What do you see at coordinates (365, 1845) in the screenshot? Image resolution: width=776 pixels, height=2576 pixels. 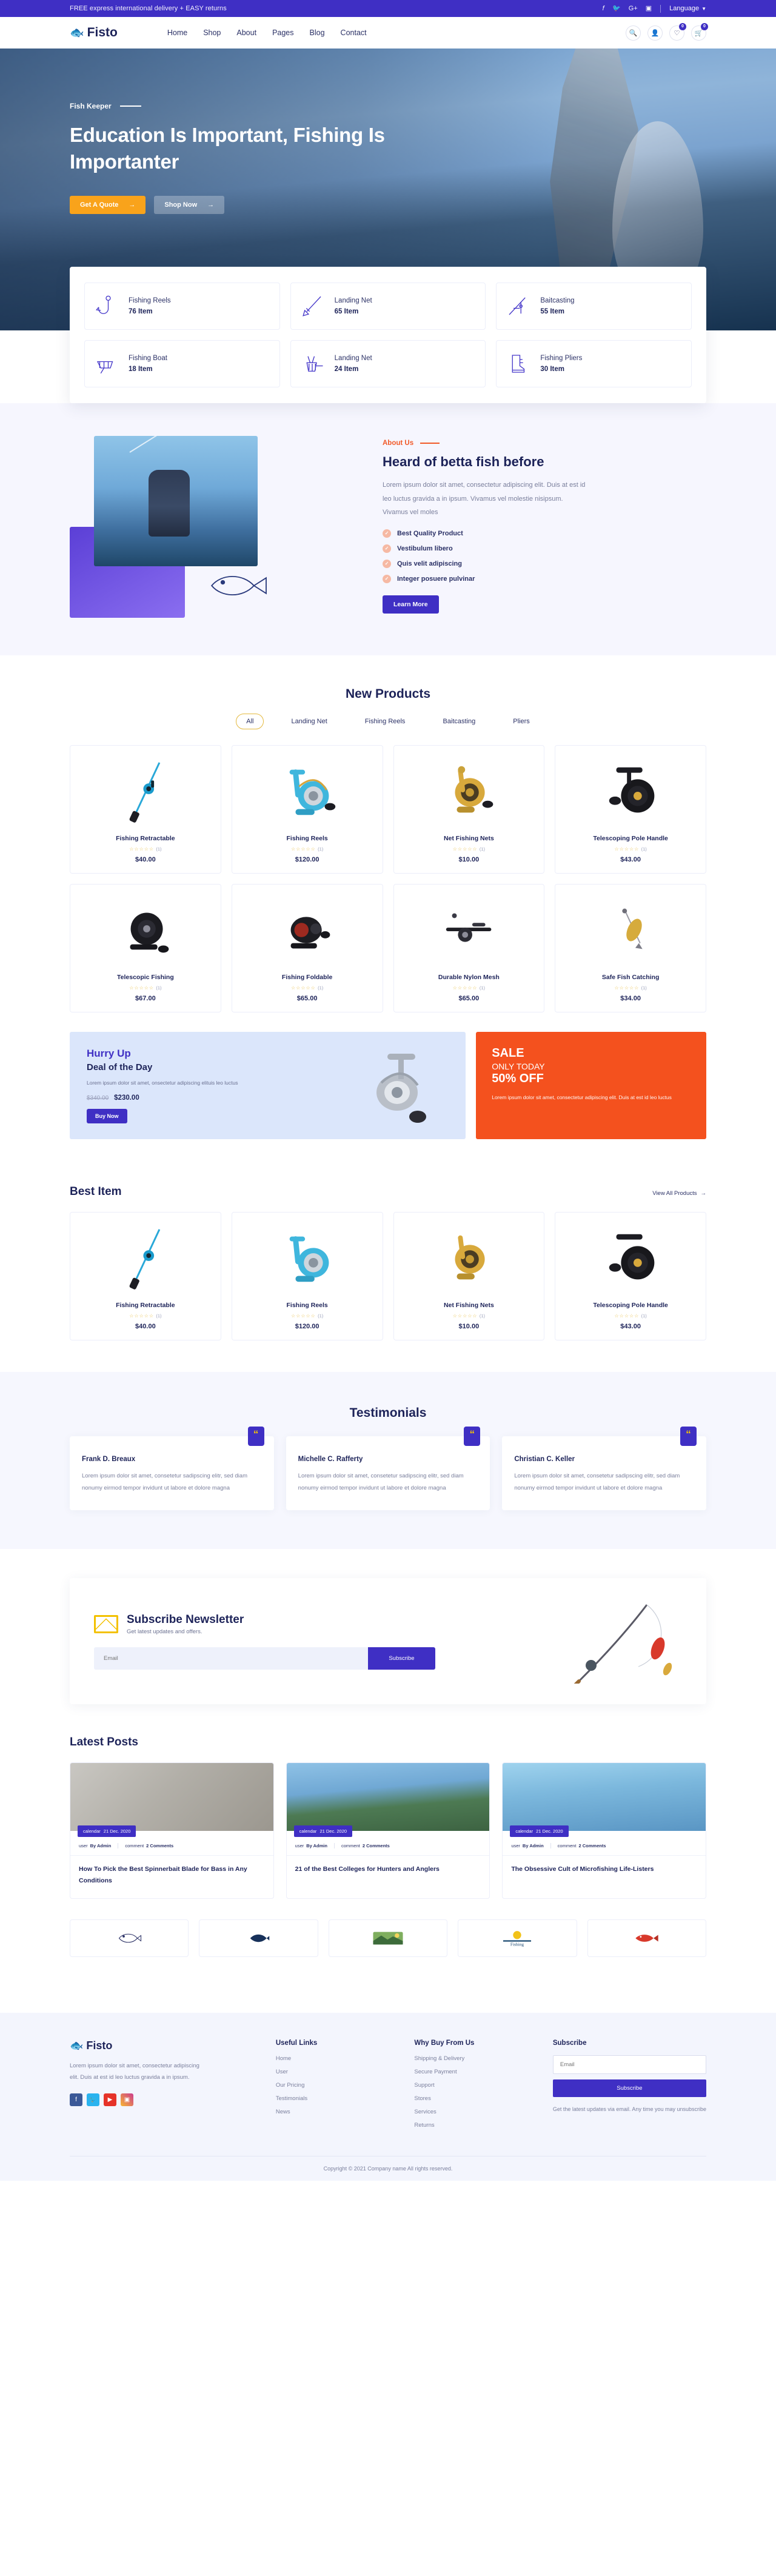 I see `blog-comments: comment 2 Comments` at bounding box center [365, 1845].